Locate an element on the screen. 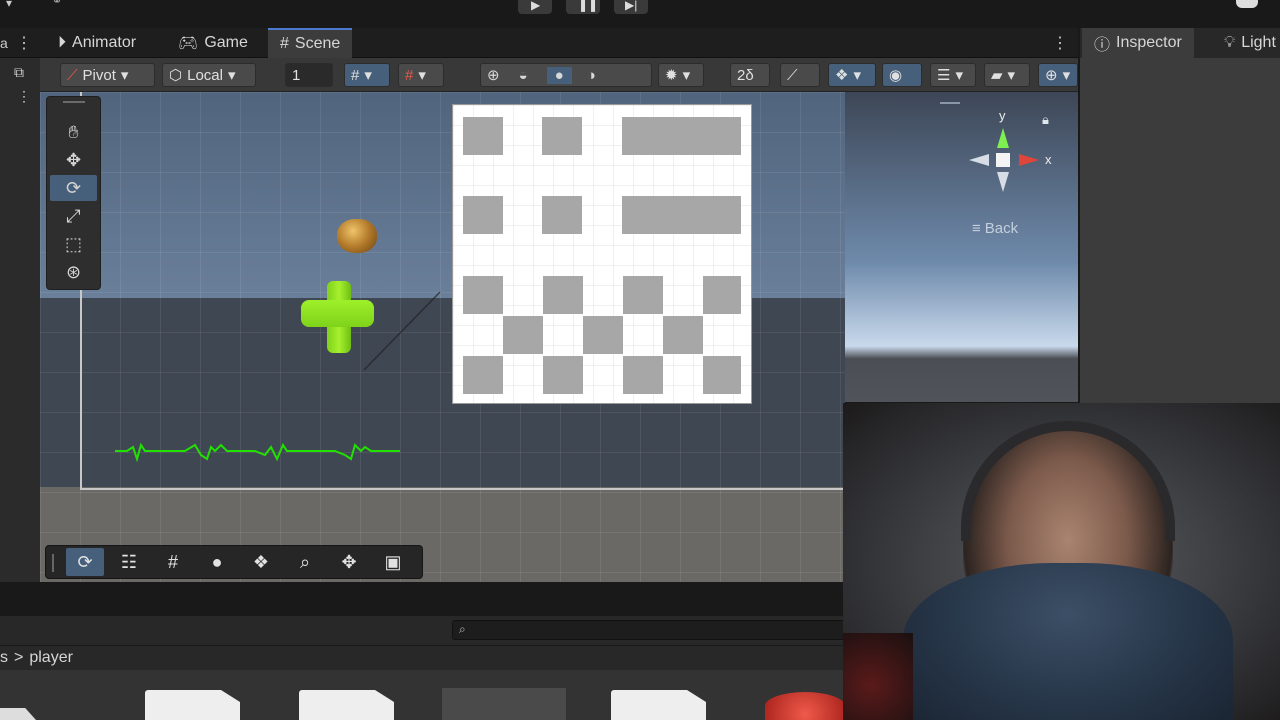 The image size is (1280, 720). sphere-icon: ● is located at coordinates (217, 561).